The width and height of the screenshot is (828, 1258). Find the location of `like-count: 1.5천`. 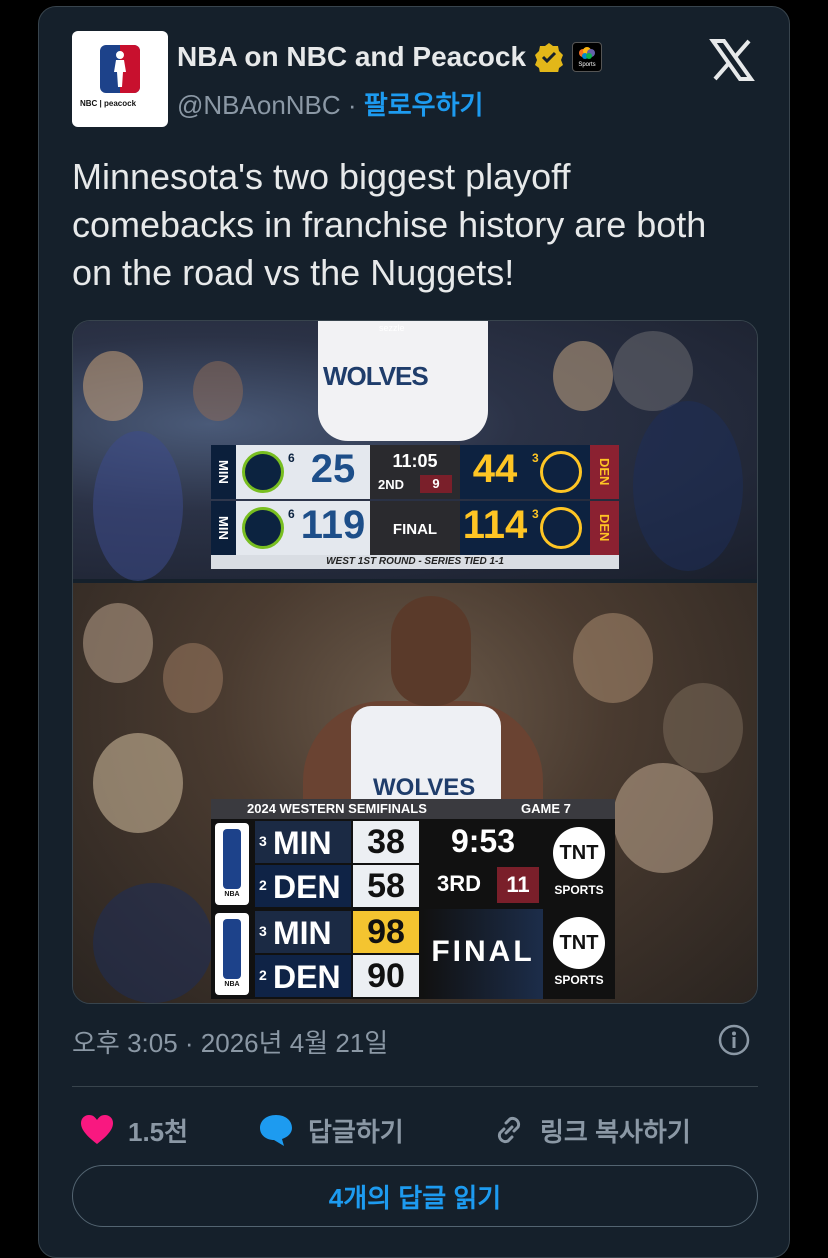

like-count: 1.5천 is located at coordinates (158, 1131).